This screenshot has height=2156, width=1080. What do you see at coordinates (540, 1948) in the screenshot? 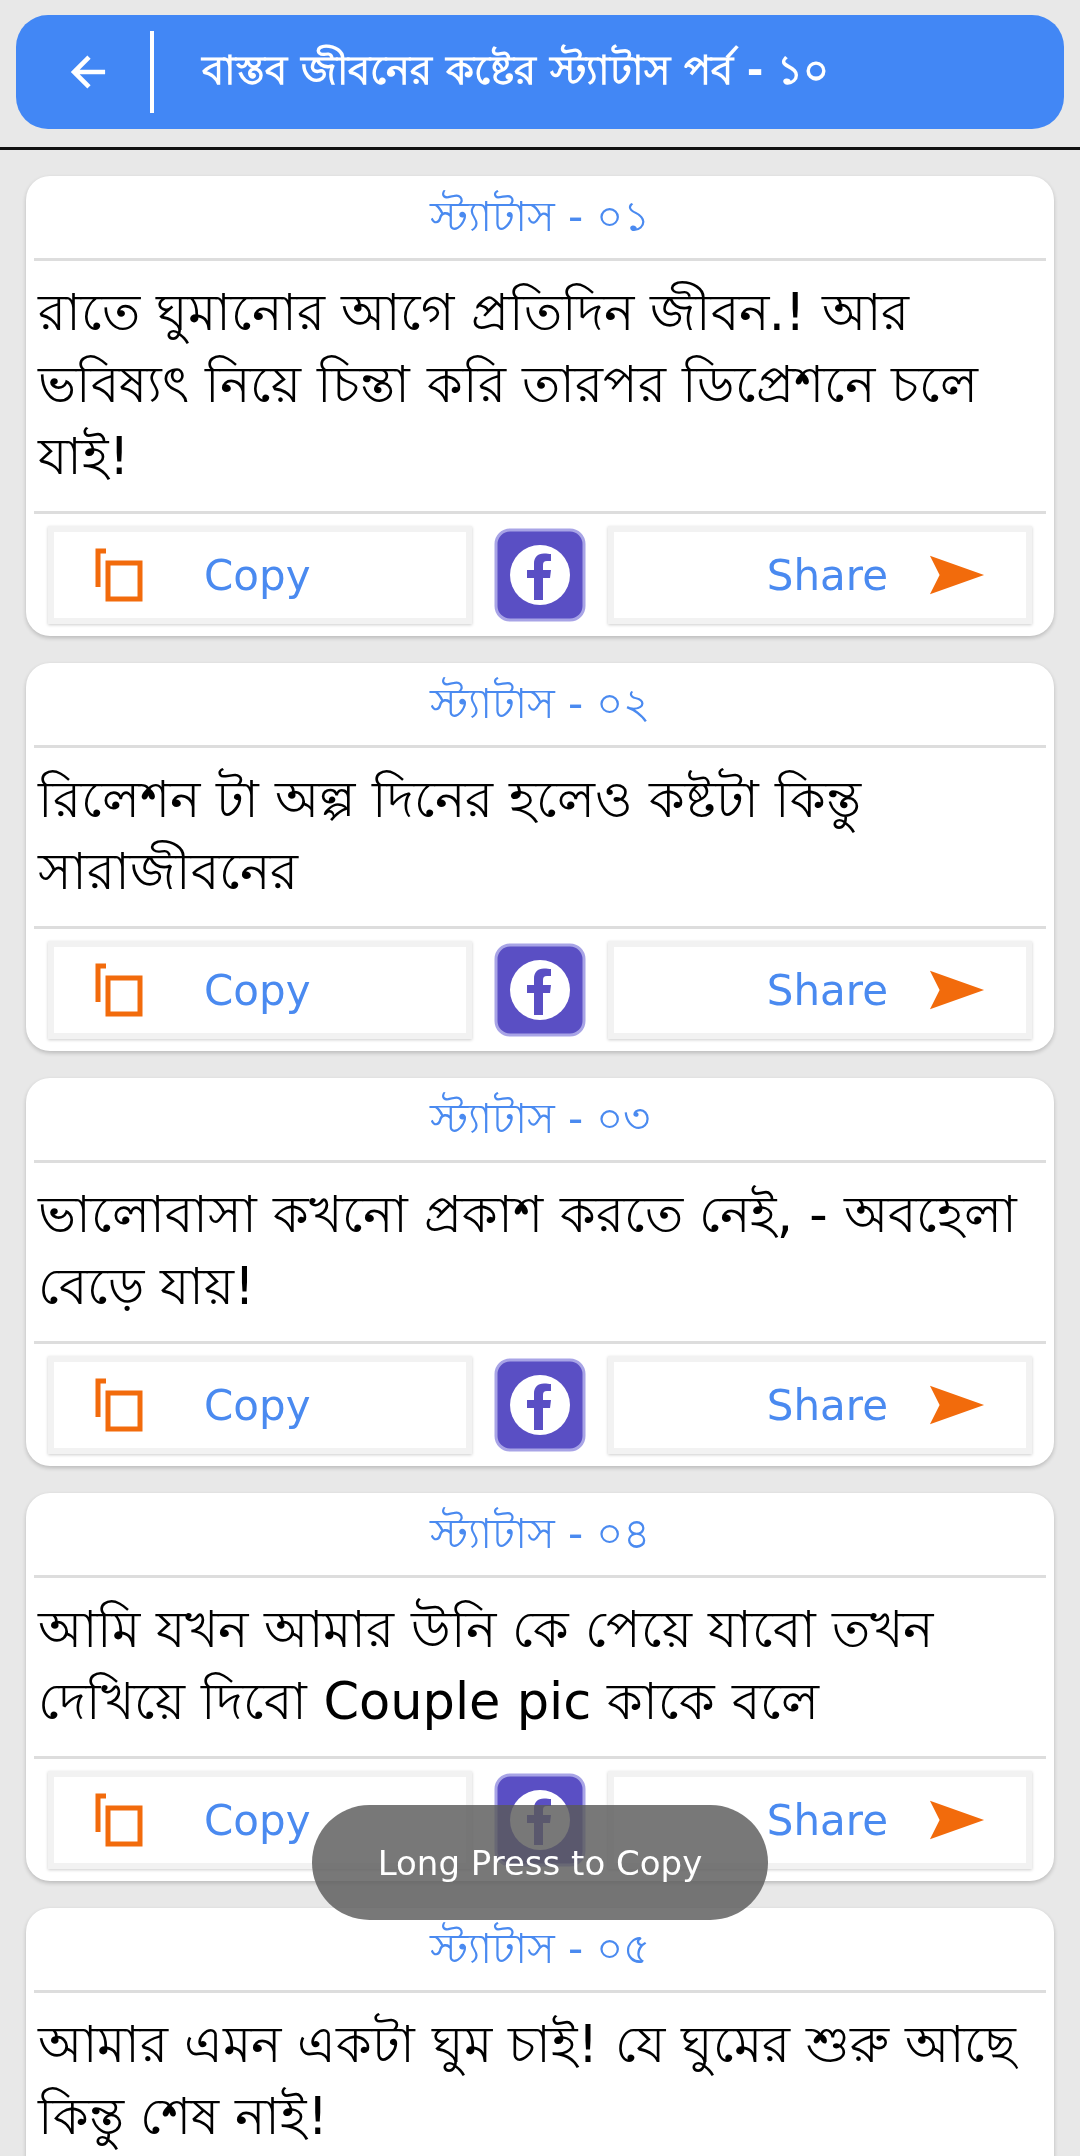
I see `status-title: স্ট্যাটাস - ০৫` at bounding box center [540, 1948].